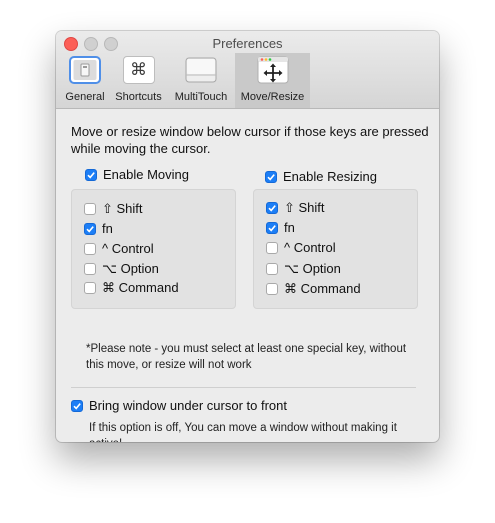 This screenshot has height=523, width=495. I want to click on window-title: Preferences, so click(247, 43).